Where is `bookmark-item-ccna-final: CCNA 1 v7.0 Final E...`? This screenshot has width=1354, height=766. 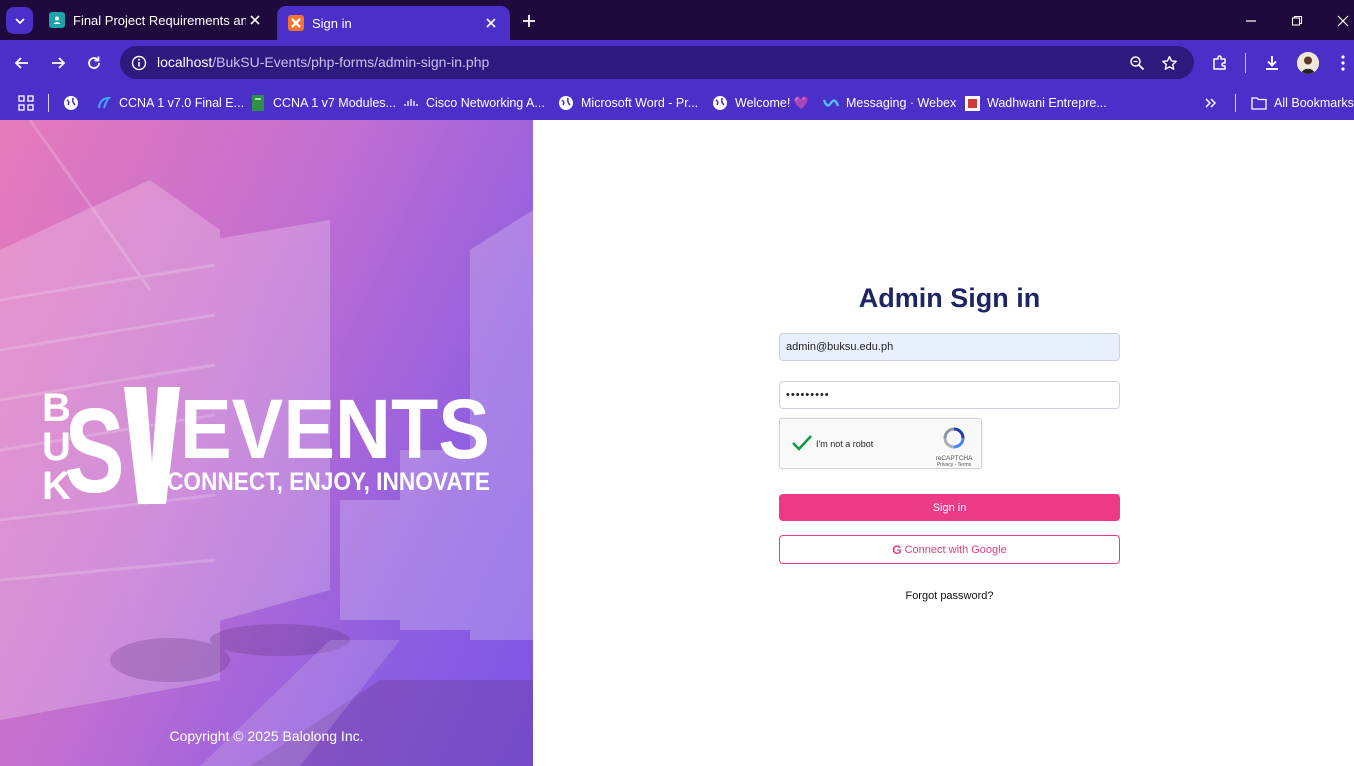 bookmark-item-ccna-final: CCNA 1 v7.0 Final E... is located at coordinates (170, 103).